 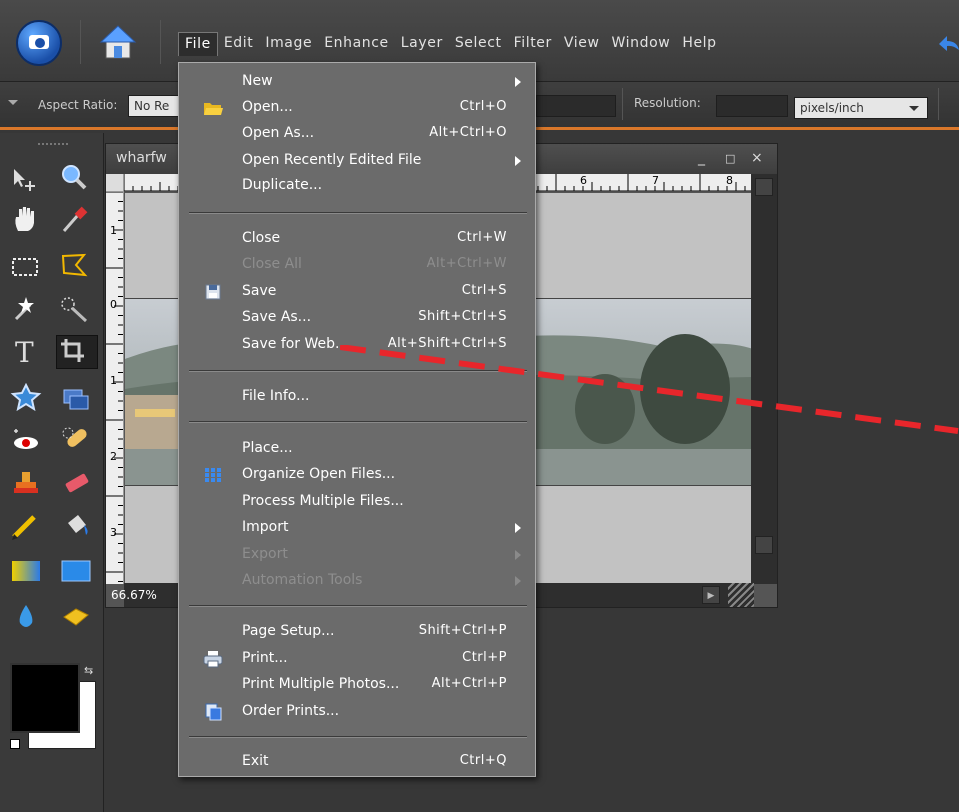 I want to click on menu-item-print-multiple-photos: Print Multiple Photos... Alt+Ctrl+P, so click(x=357, y=685).